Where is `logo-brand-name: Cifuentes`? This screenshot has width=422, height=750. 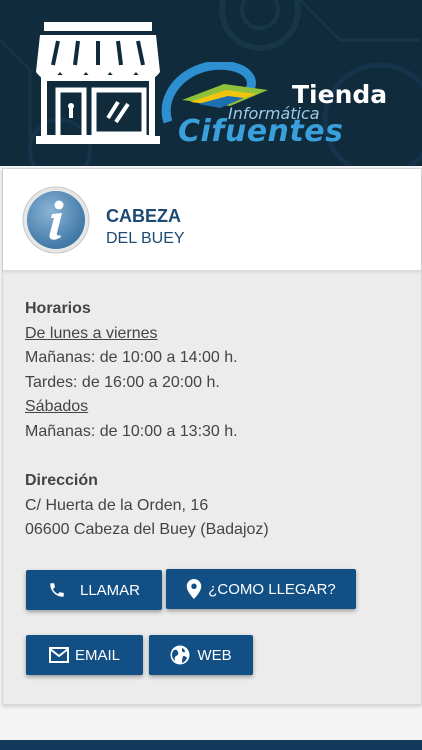
logo-brand-name: Cifuentes is located at coordinates (261, 131).